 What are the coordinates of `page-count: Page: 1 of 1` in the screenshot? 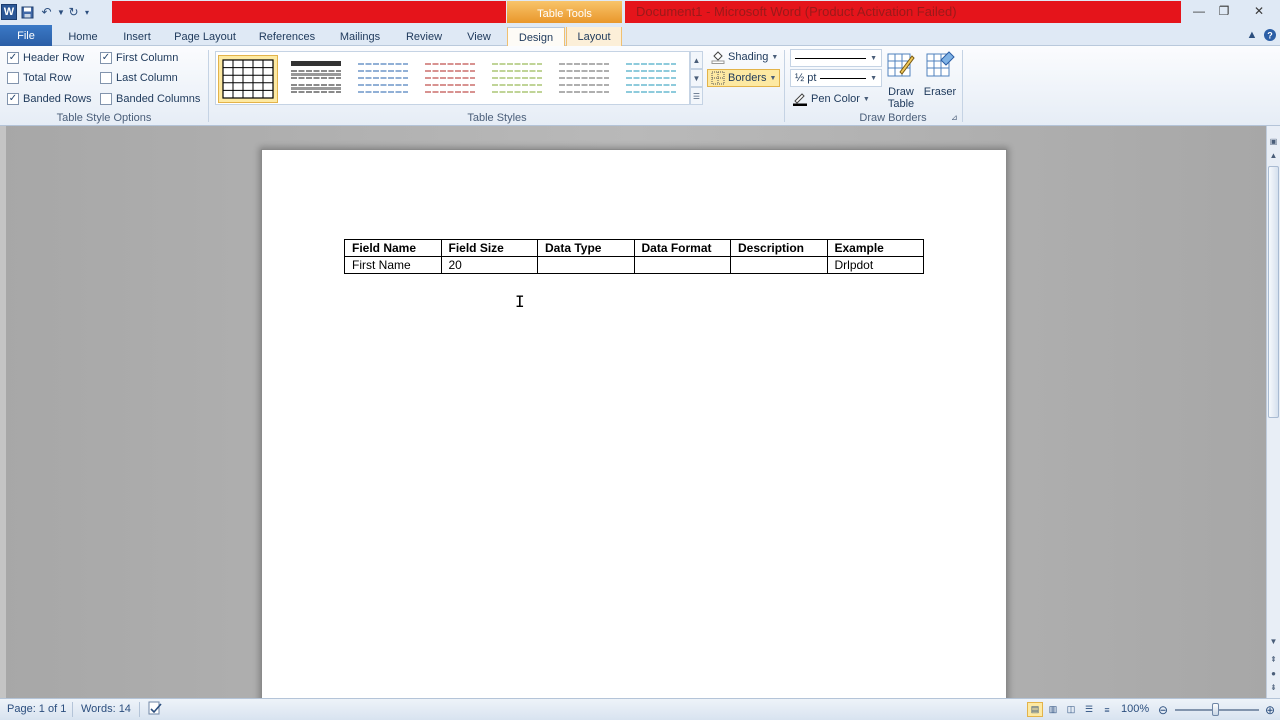 It's located at (36, 709).